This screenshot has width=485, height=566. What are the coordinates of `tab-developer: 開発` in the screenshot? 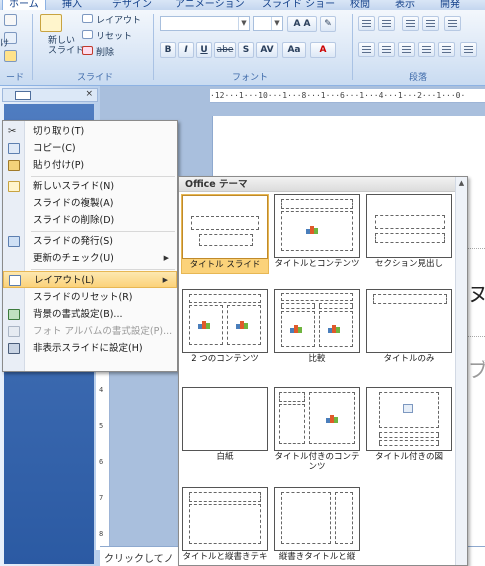 It's located at (450, 5).